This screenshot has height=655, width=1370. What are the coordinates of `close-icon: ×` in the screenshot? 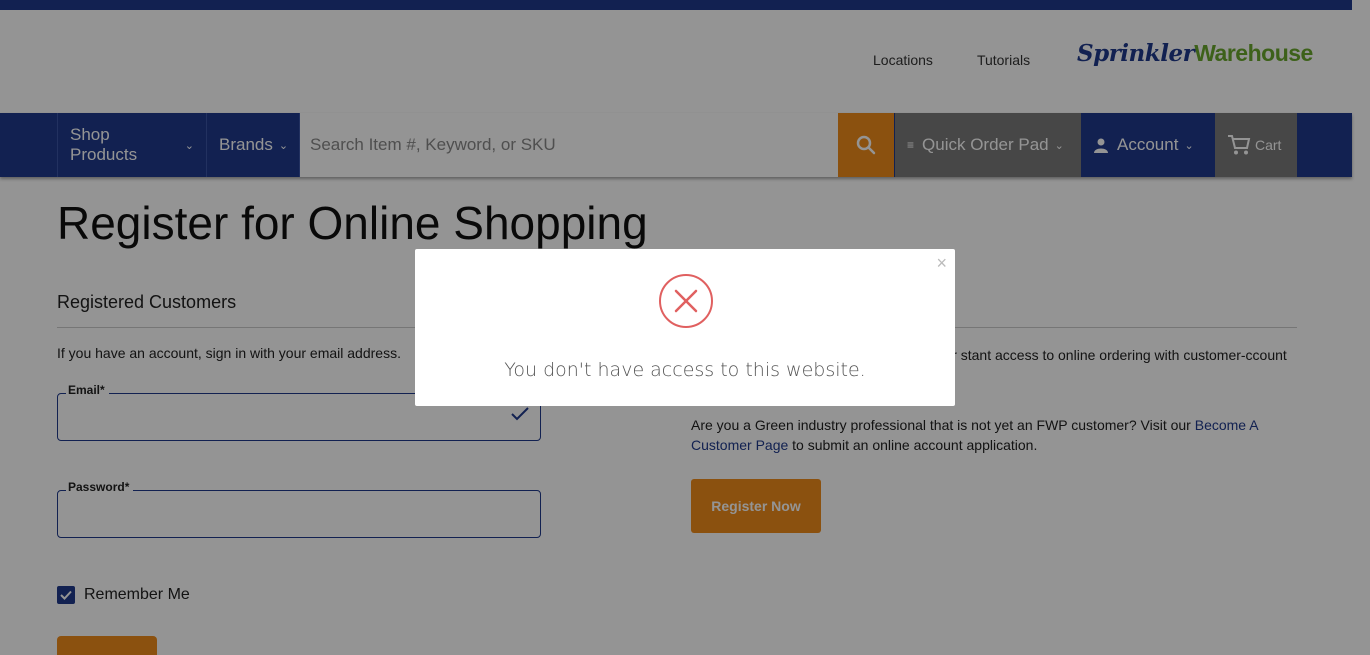 It's located at (941, 263).